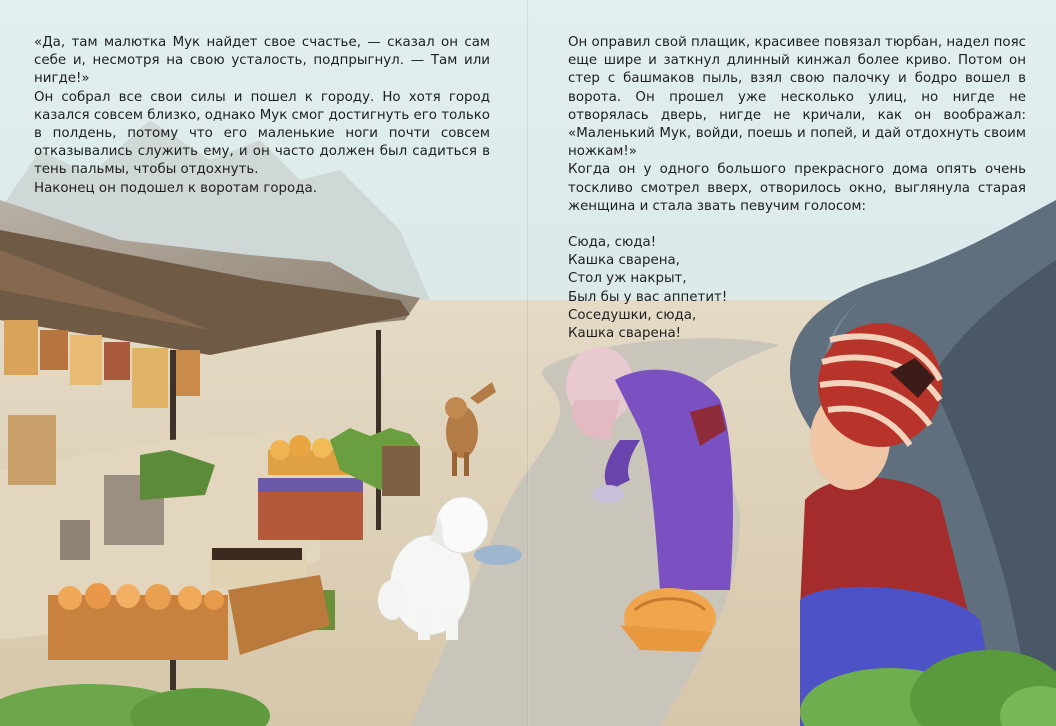  What do you see at coordinates (648, 297) in the screenshot?
I see `poem-line: Был бы у вас аппетит!` at bounding box center [648, 297].